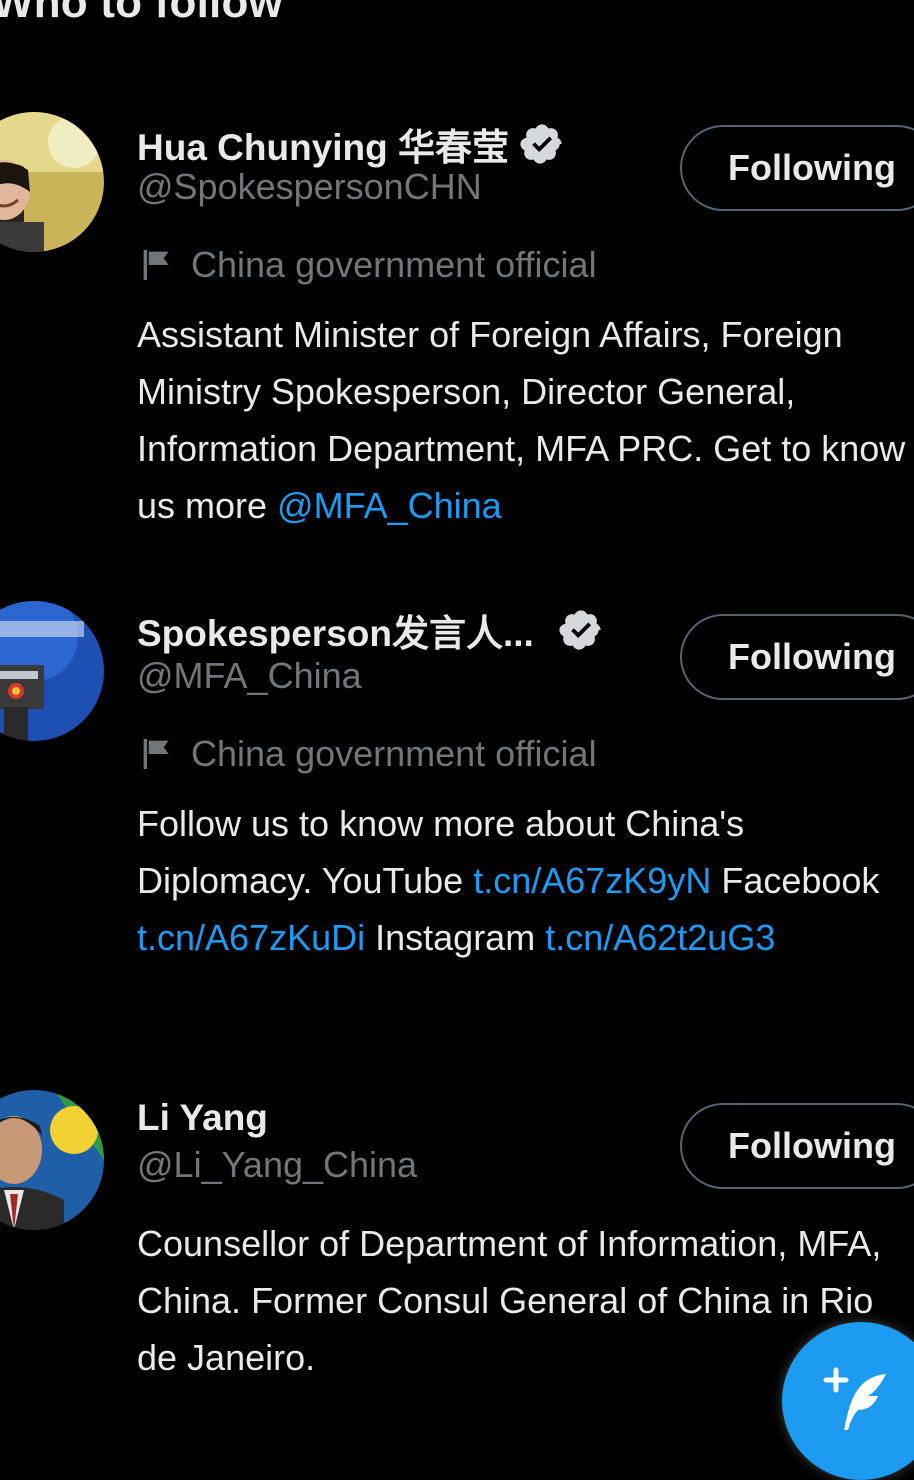 The width and height of the screenshot is (914, 1480). What do you see at coordinates (309, 187) in the screenshot?
I see `account-handle: @SpokespersonCHN` at bounding box center [309, 187].